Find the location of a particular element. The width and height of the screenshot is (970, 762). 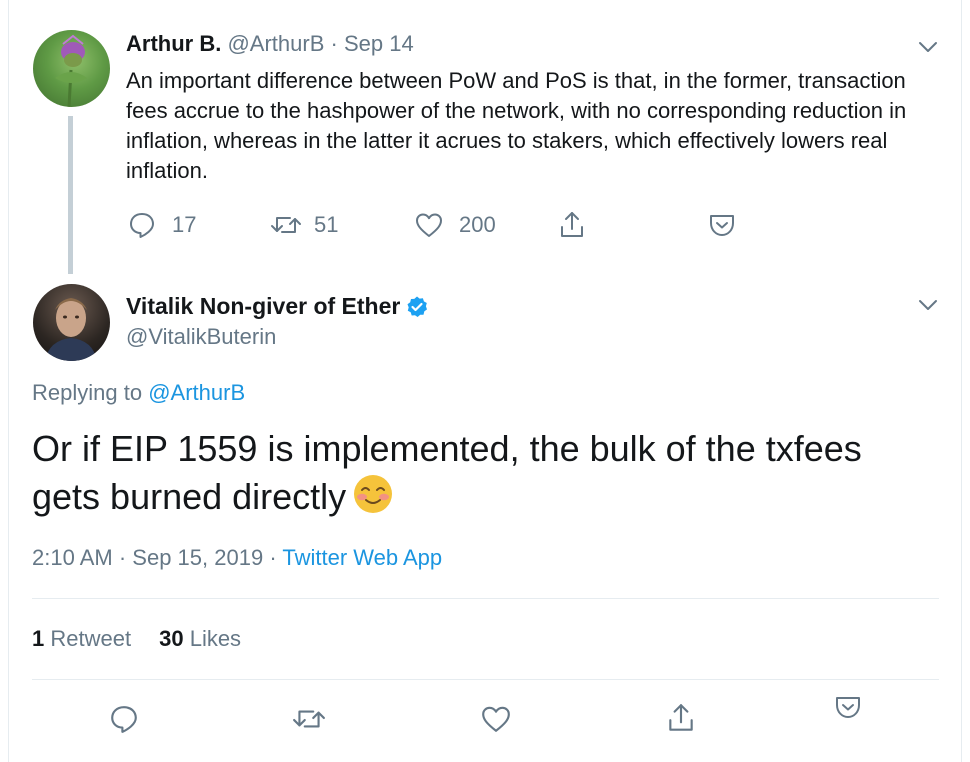

likes-stat: 30 Likes is located at coordinates (200, 638).